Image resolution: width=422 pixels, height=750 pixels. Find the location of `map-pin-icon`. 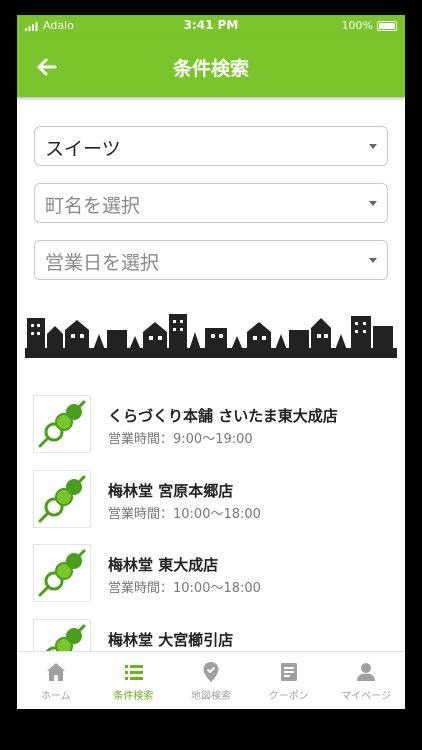

map-pin-icon is located at coordinates (211, 672).